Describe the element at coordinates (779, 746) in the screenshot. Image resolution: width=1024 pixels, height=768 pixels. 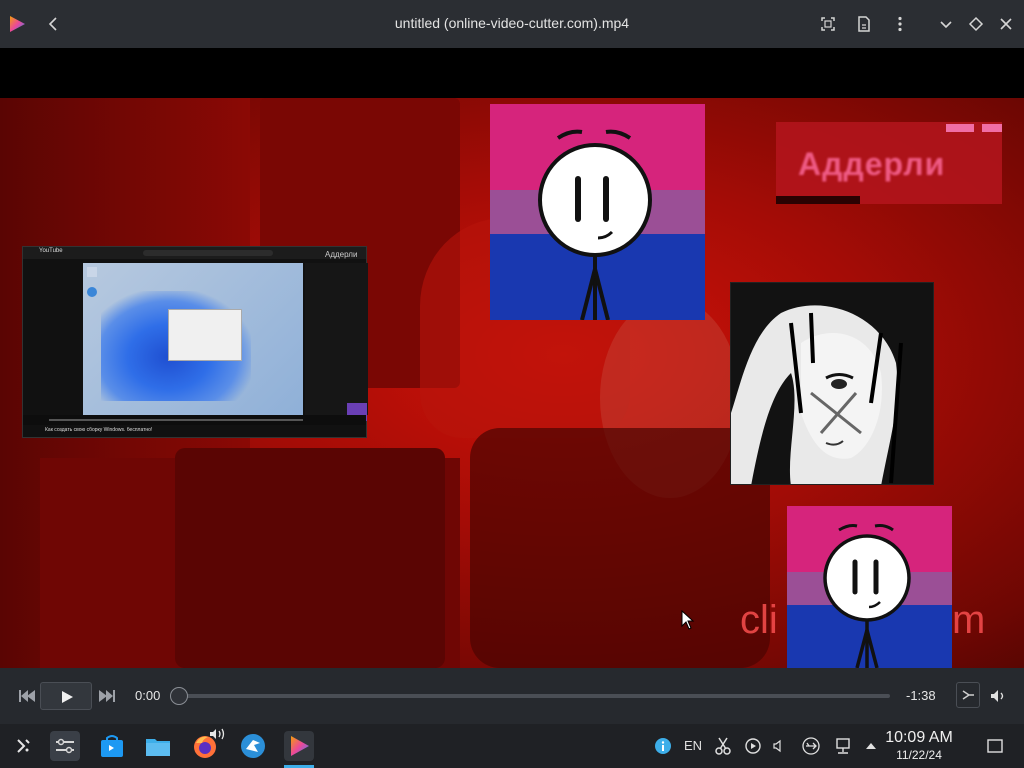
I see `volume-tray-icon` at that location.